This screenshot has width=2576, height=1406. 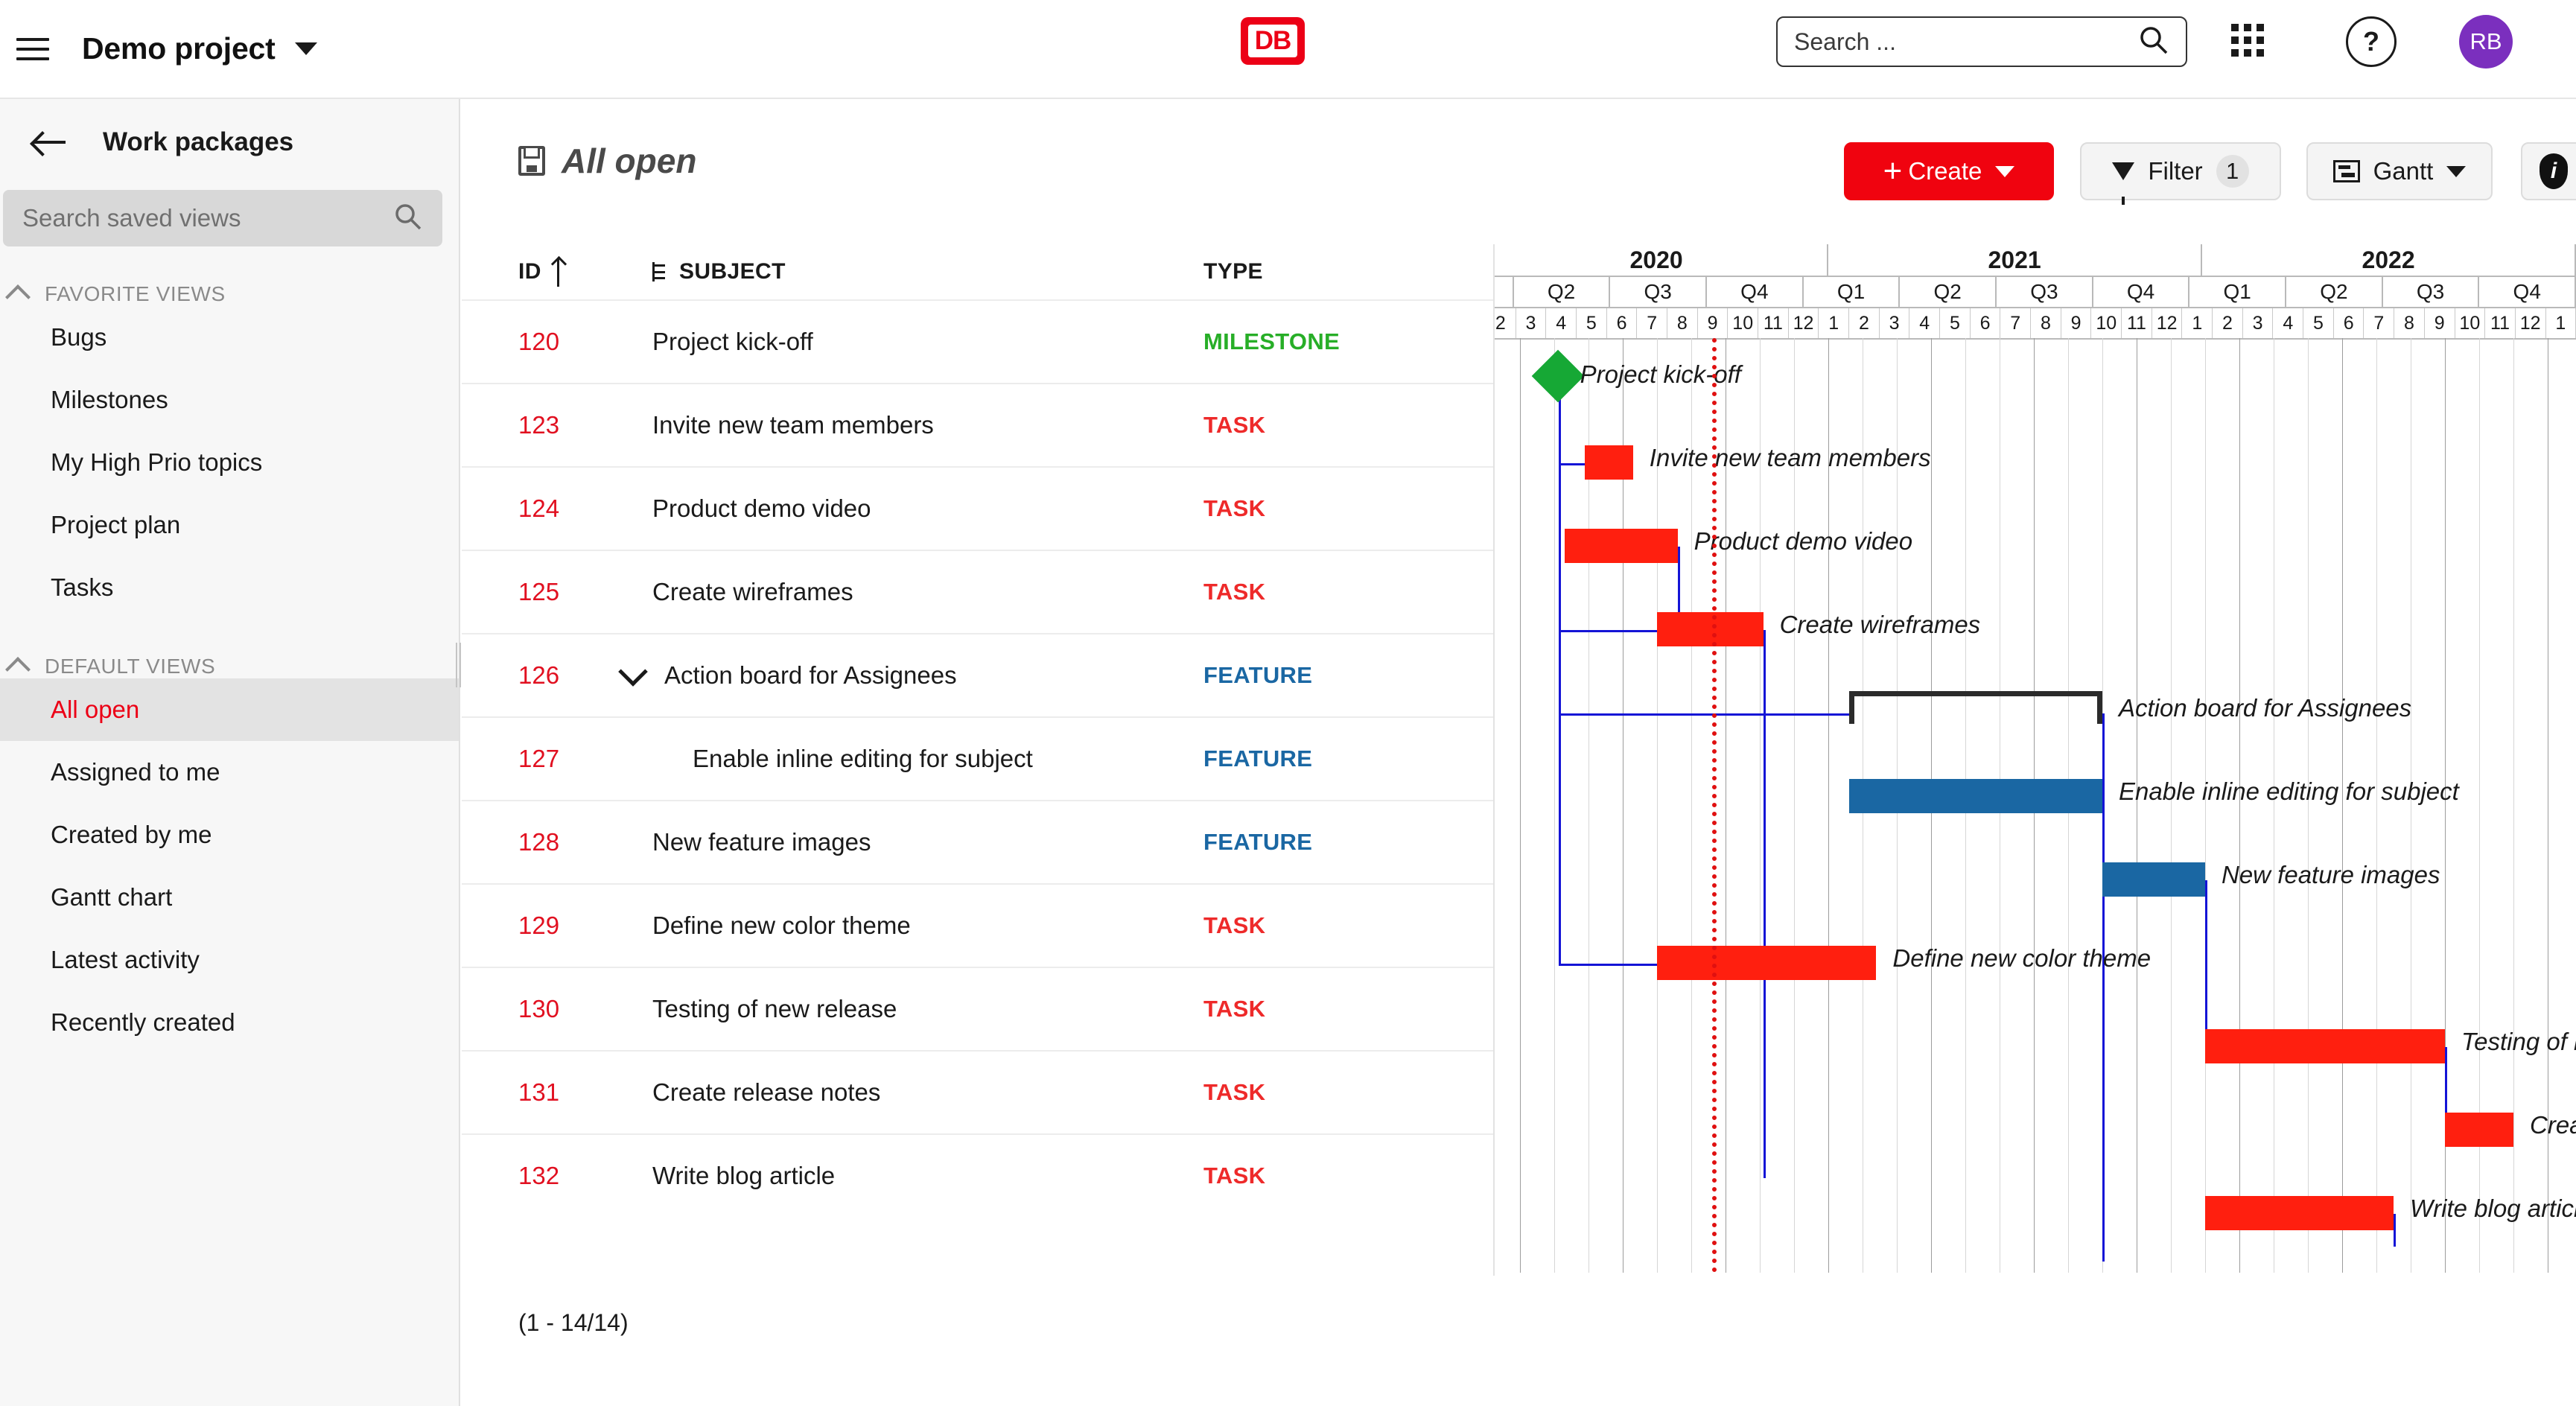 I want to click on sidebar-section-favorite-views: FAVORITE VIEWS, so click(x=229, y=296).